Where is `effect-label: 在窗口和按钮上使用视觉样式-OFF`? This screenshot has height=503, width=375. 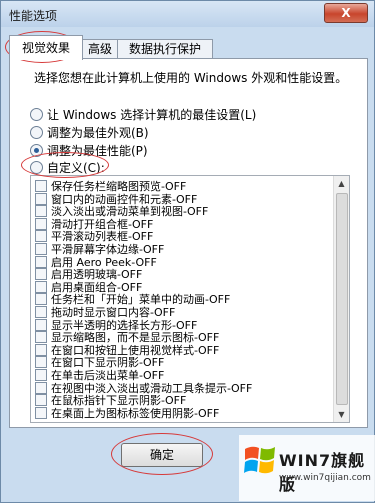
effect-label: 在窗口和按钮上使用视觉样式-OFF is located at coordinates (135, 350).